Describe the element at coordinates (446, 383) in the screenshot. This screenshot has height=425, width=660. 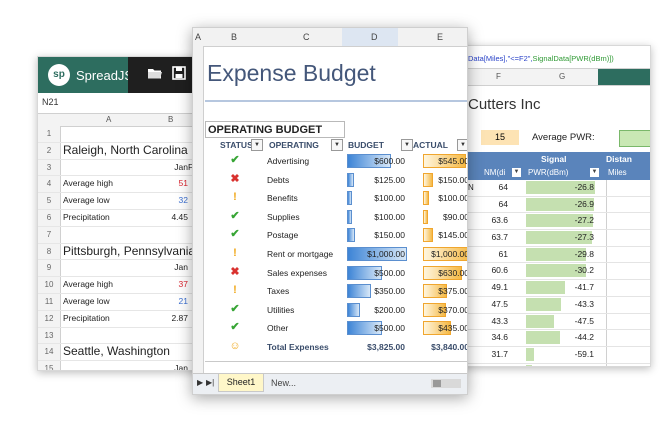
I see `horizontal-scrollbar` at that location.